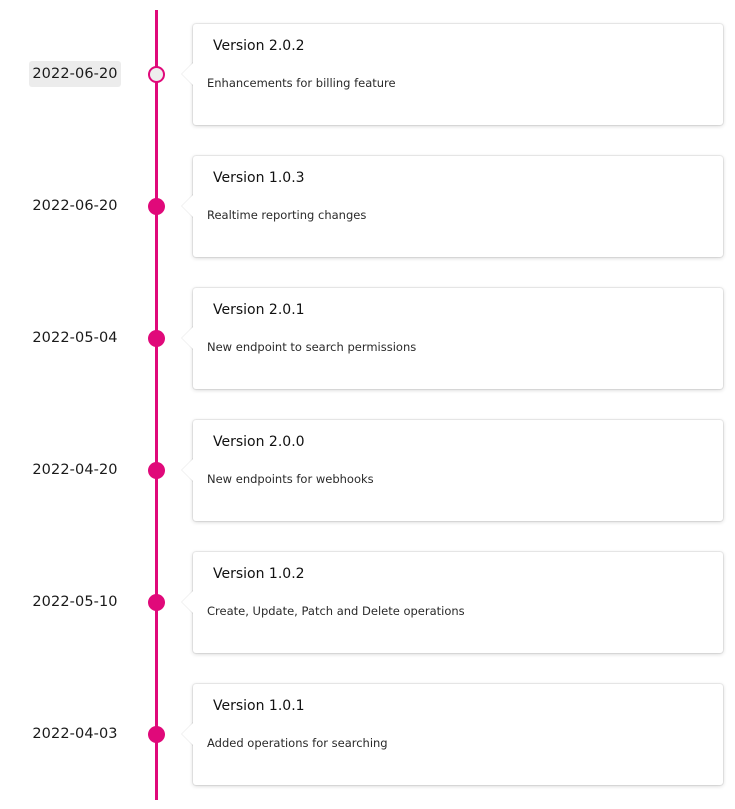  I want to click on release-description: New endpoints for webhooks, so click(290, 479).